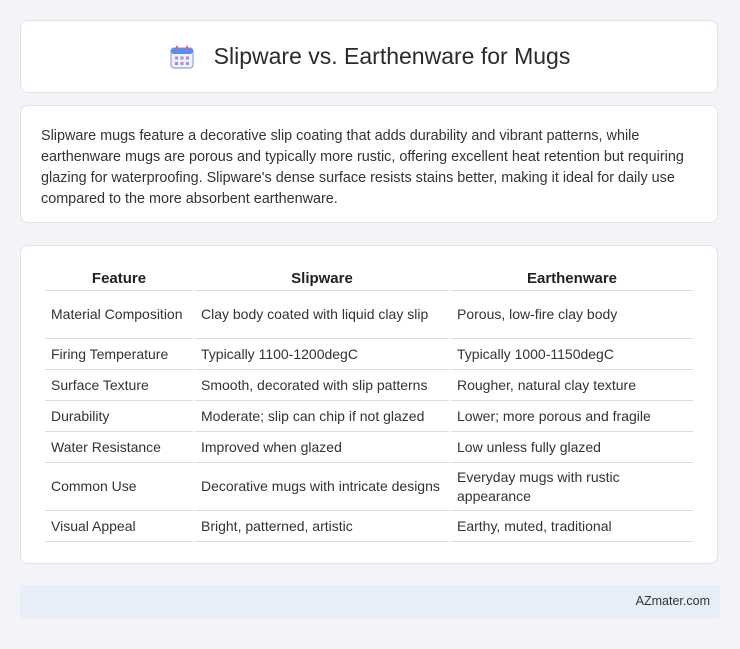 The height and width of the screenshot is (649, 740). Describe the element at coordinates (392, 56) in the screenshot. I see `page-title: Slipware vs. Earthenware for Mugs` at that location.